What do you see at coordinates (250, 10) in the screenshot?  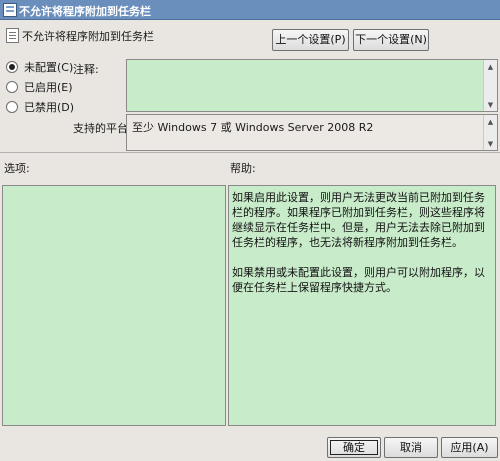 I see `title-bar: 不允许将程序附加到任务栏` at bounding box center [250, 10].